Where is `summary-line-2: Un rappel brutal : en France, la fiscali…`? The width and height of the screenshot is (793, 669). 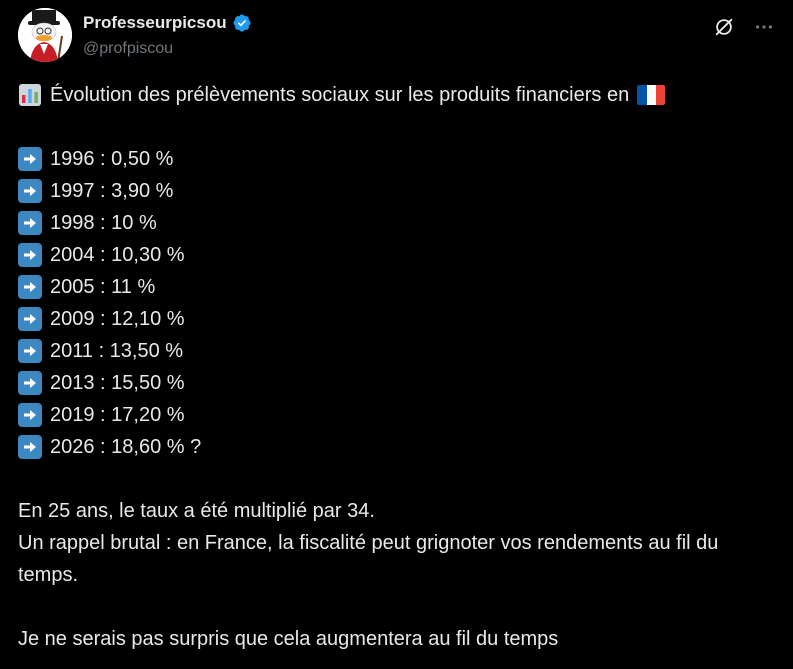
summary-line-2: Un rappel brutal : en France, la fiscali… is located at coordinates (368, 559).